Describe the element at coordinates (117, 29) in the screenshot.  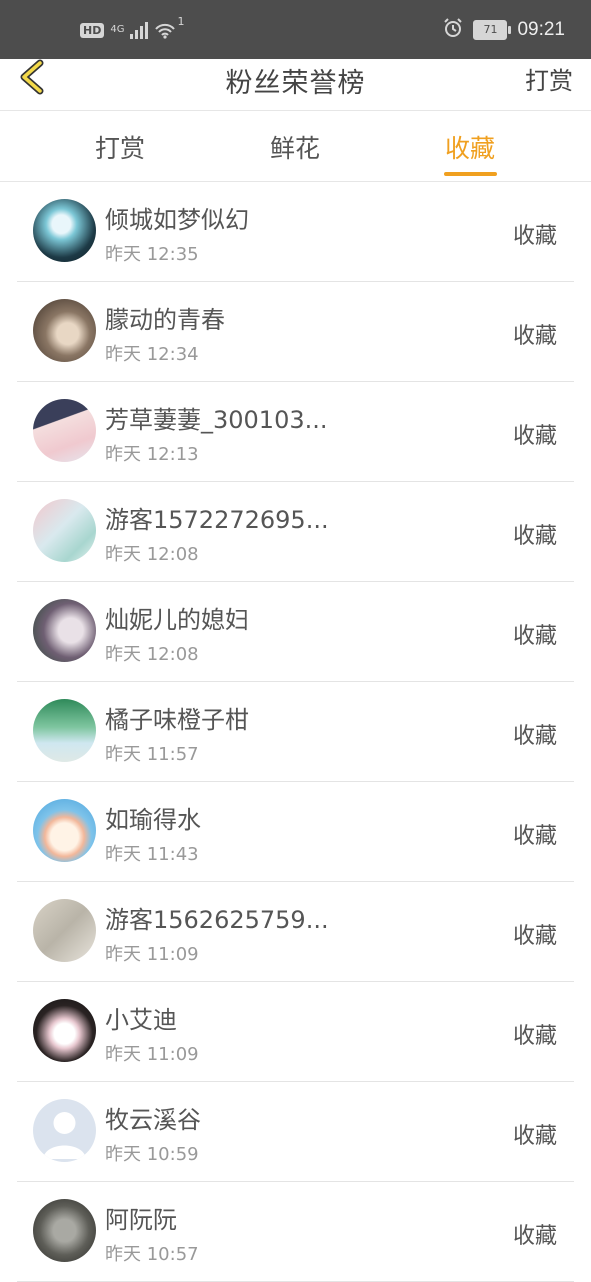
I see `network-type: 4G` at that location.